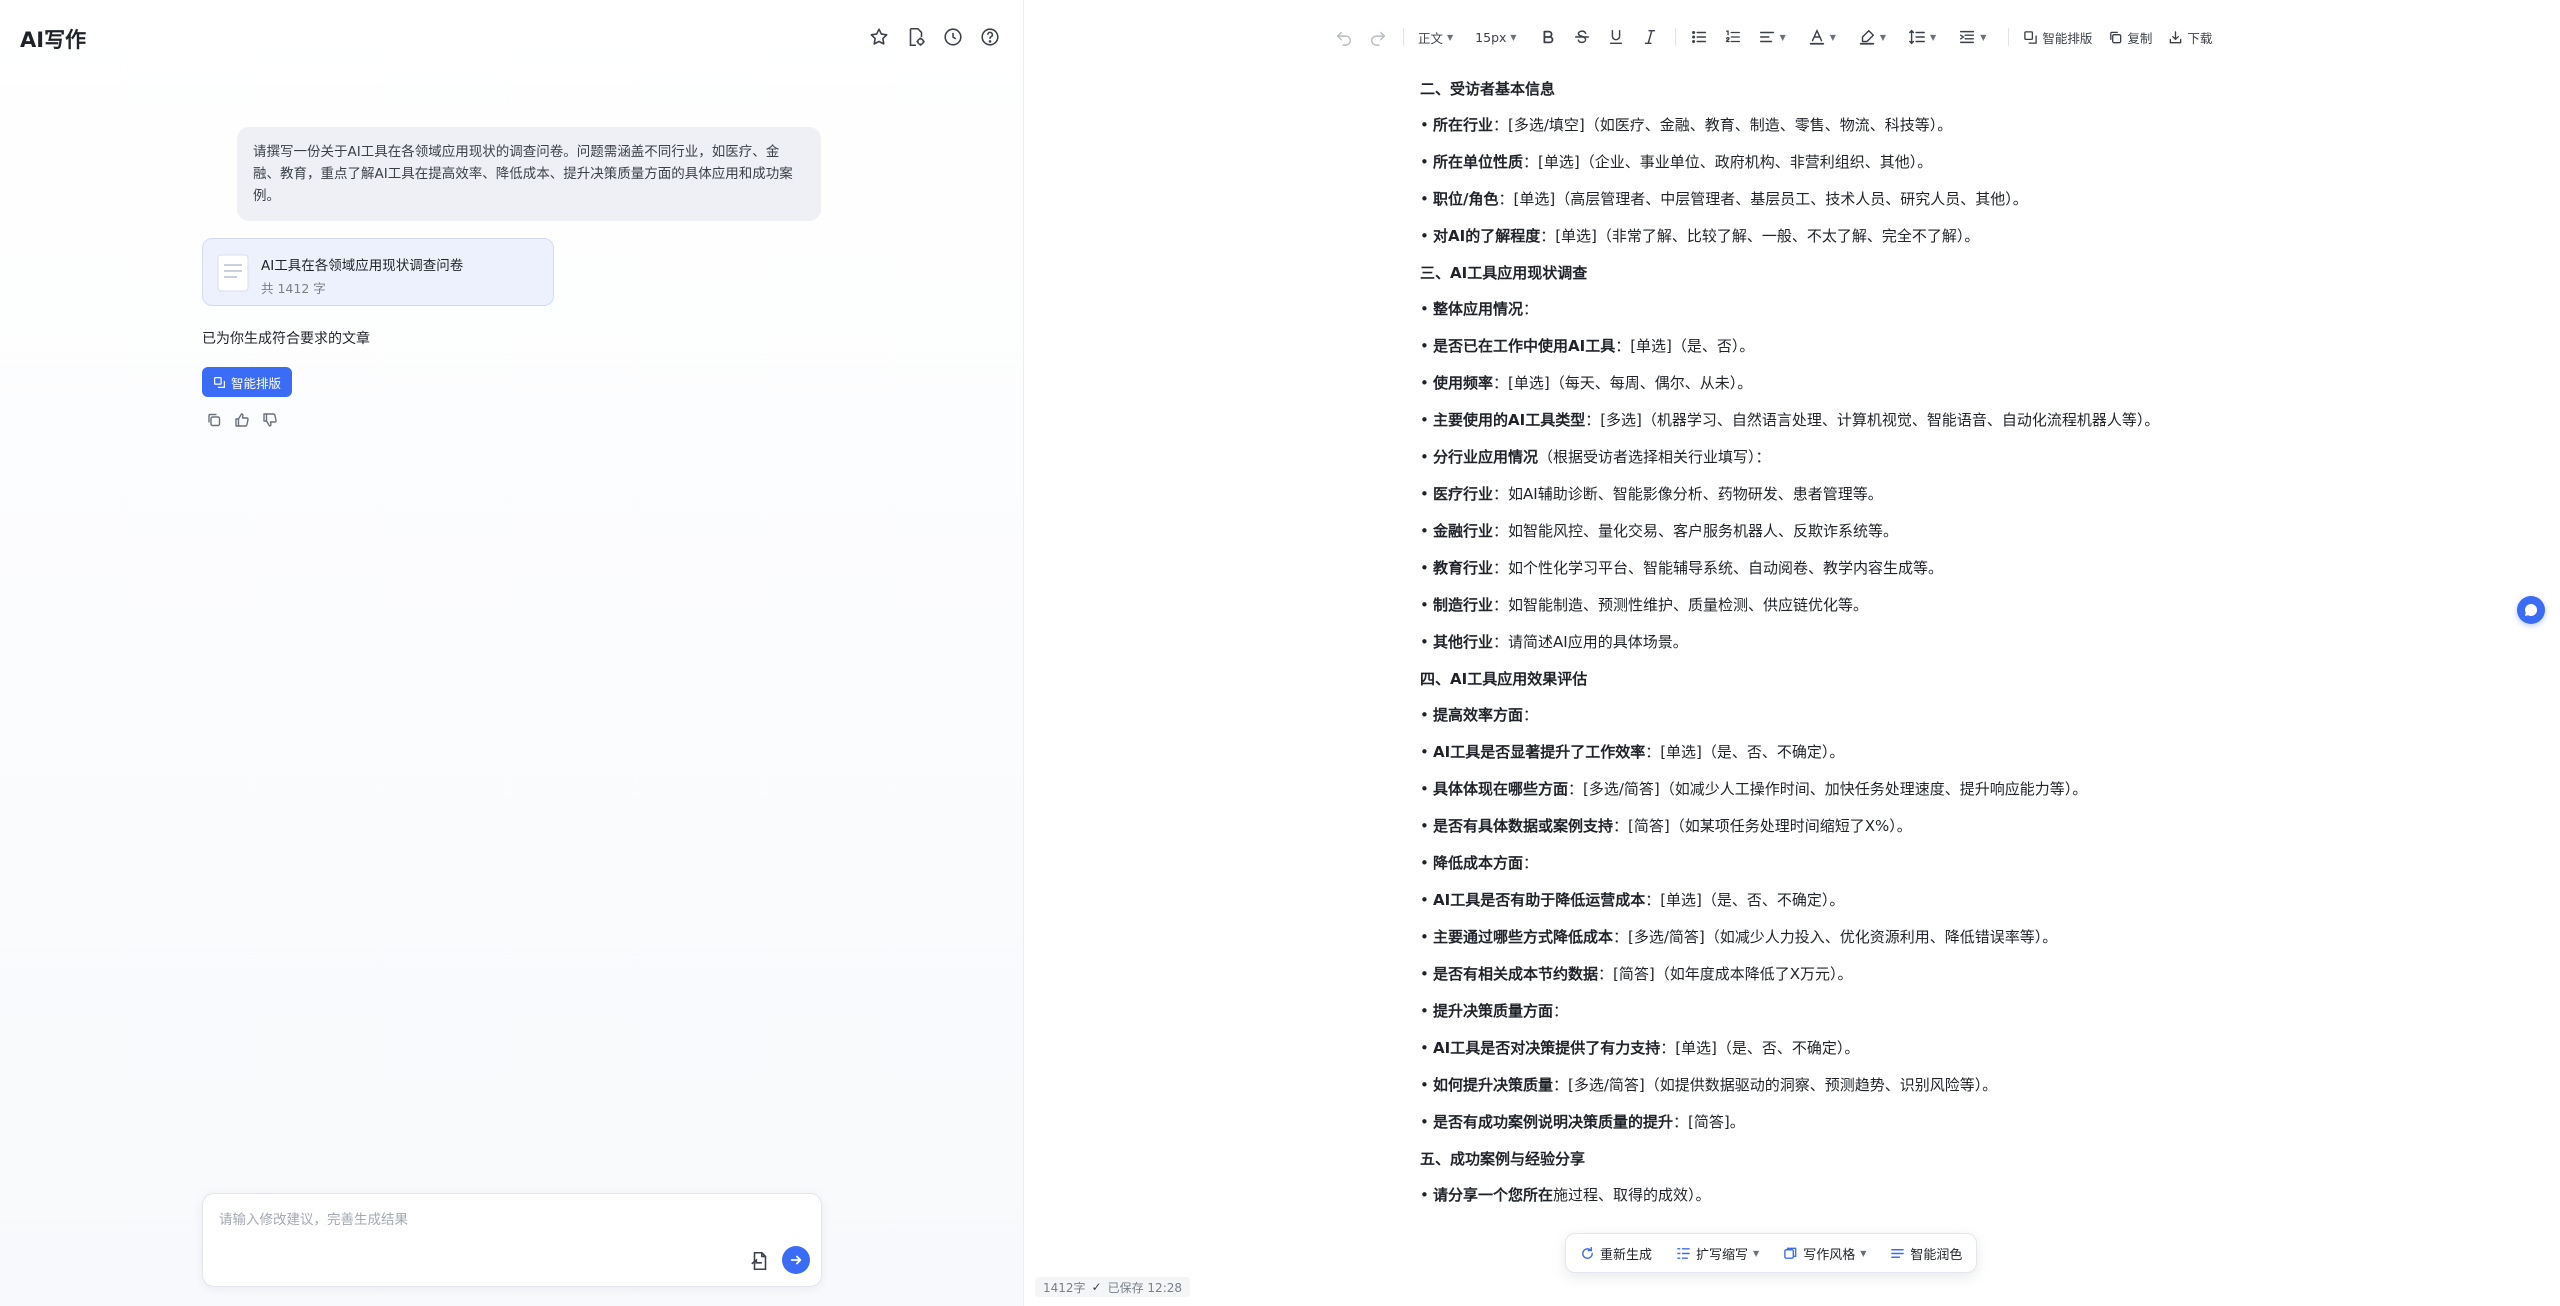  Describe the element at coordinates (1616, 37) in the screenshot. I see `underline-icon` at that location.